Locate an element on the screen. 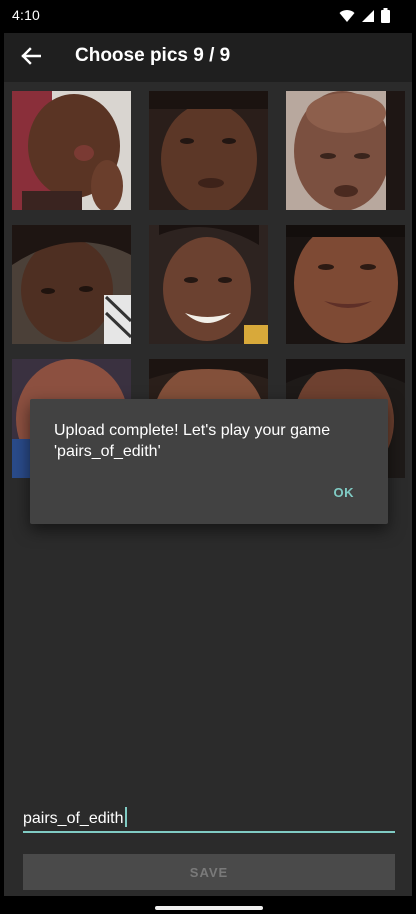 The height and width of the screenshot is (914, 416). game-name-value: pairs_of_edith is located at coordinates (73, 818).